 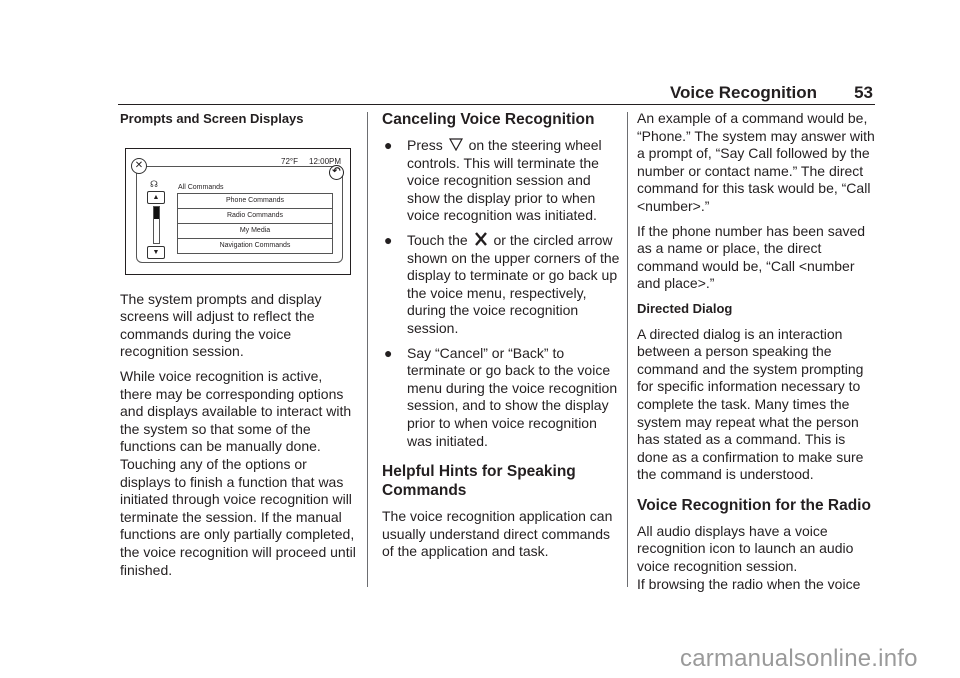 What do you see at coordinates (685, 308) in the screenshot?
I see `subhead-directed-dialog: Directed Dialog` at bounding box center [685, 308].